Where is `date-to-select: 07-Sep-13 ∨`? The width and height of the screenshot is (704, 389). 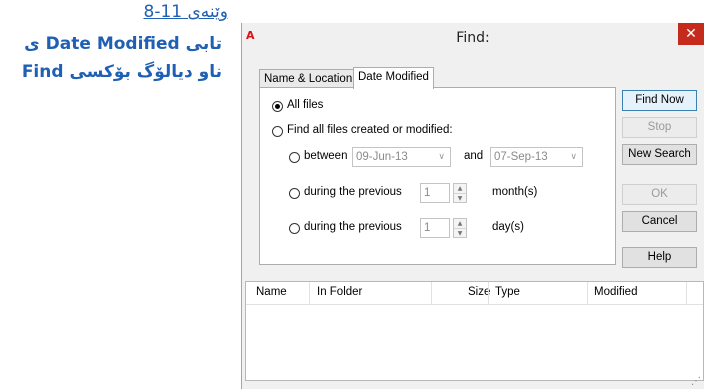 date-to-select: 07-Sep-13 ∨ is located at coordinates (536, 157).